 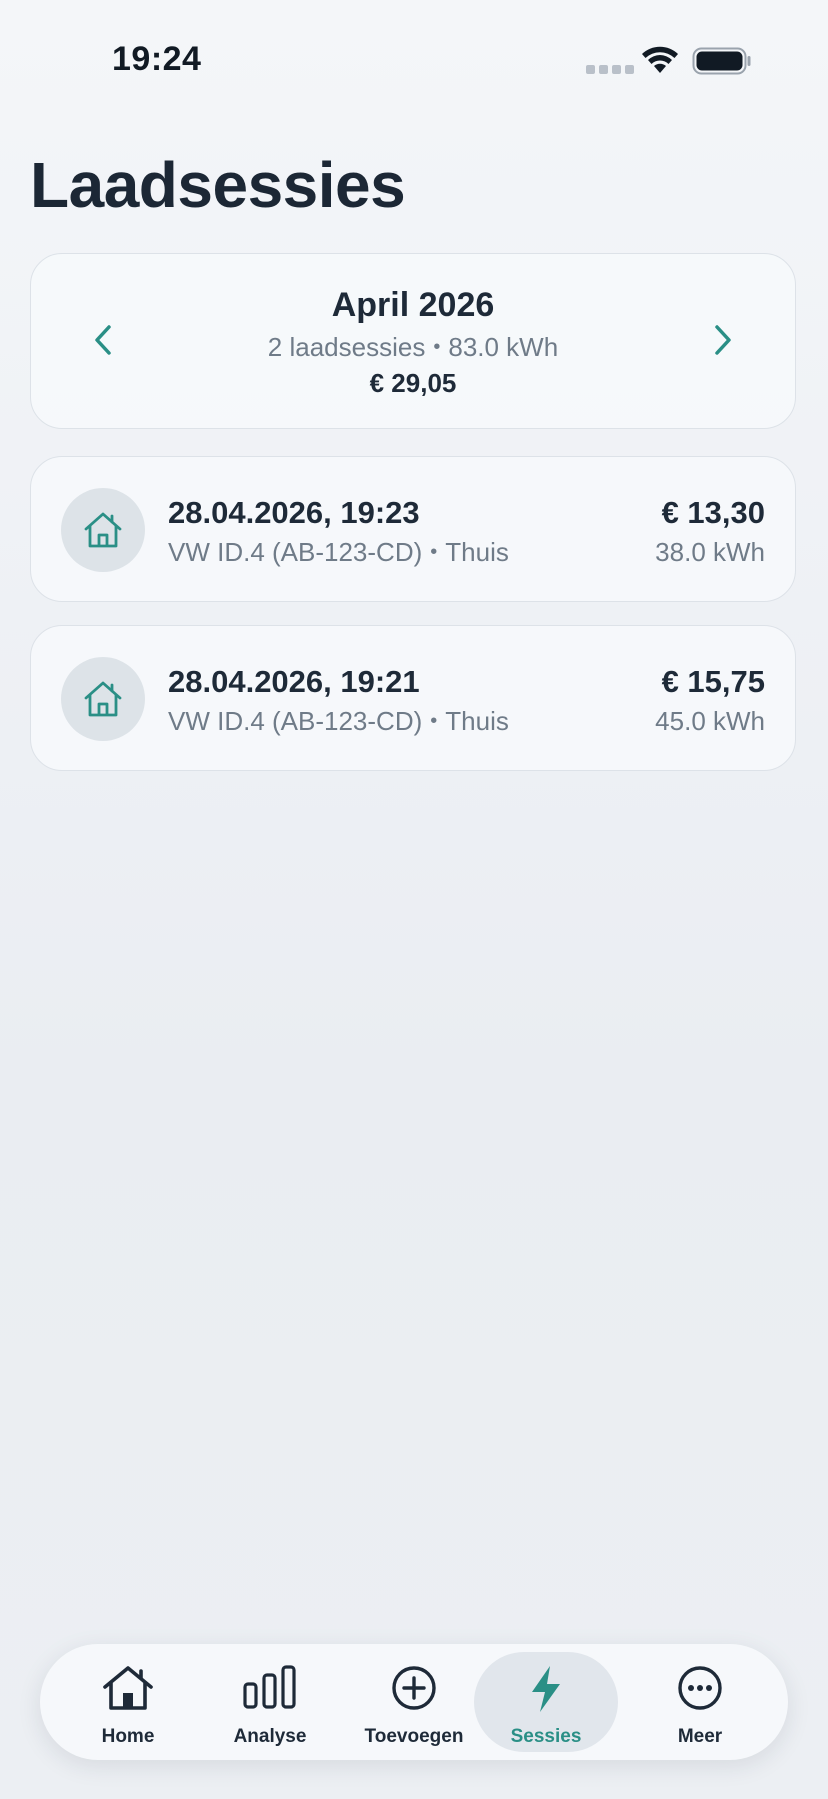 What do you see at coordinates (414, 1736) in the screenshot?
I see `tab-label: Toevoegen` at bounding box center [414, 1736].